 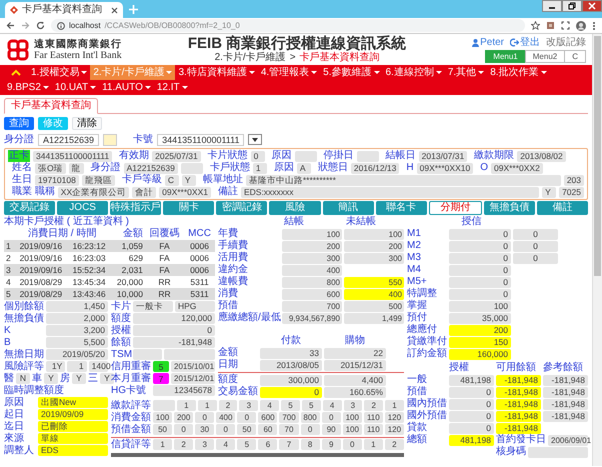 I want to click on value-field: 481,198, so click(x=471, y=440).